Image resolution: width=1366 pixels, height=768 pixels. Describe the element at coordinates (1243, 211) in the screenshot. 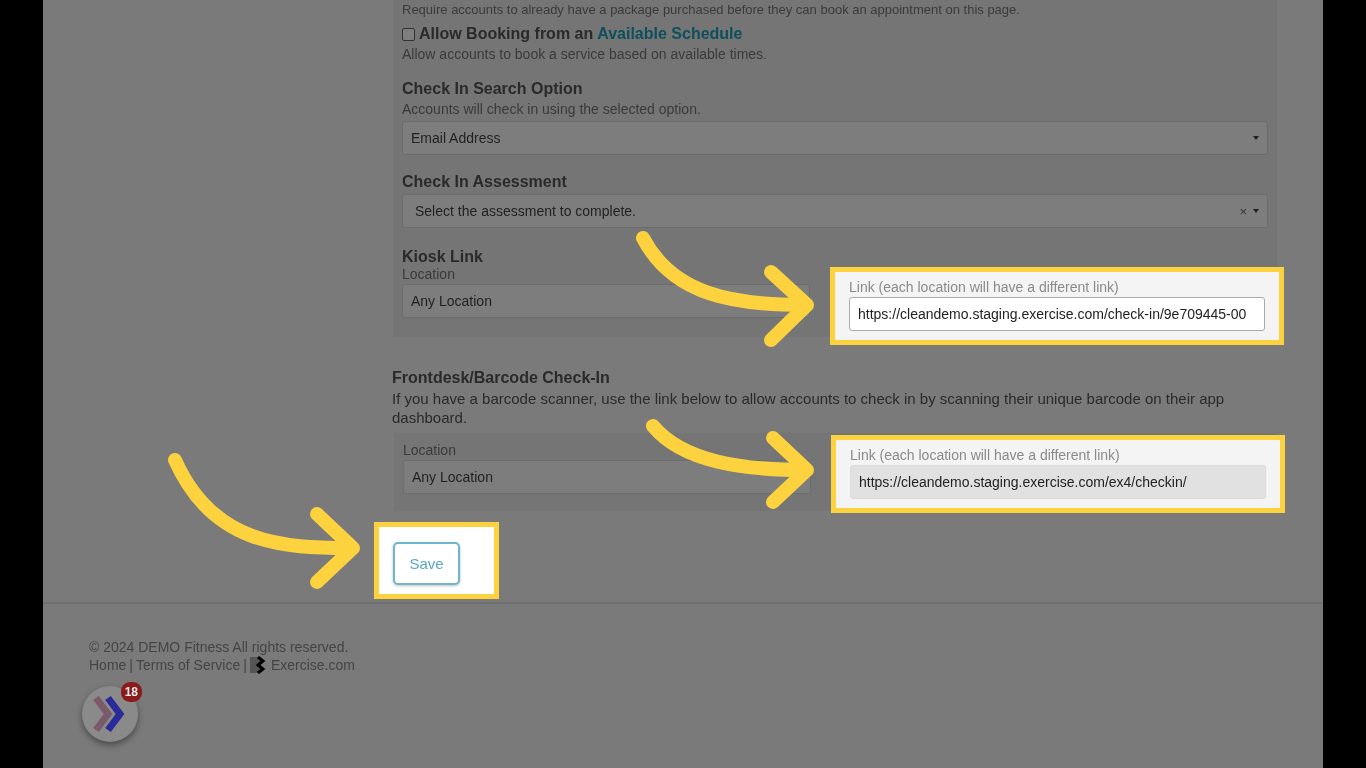

I see `clear-icon: ×` at that location.